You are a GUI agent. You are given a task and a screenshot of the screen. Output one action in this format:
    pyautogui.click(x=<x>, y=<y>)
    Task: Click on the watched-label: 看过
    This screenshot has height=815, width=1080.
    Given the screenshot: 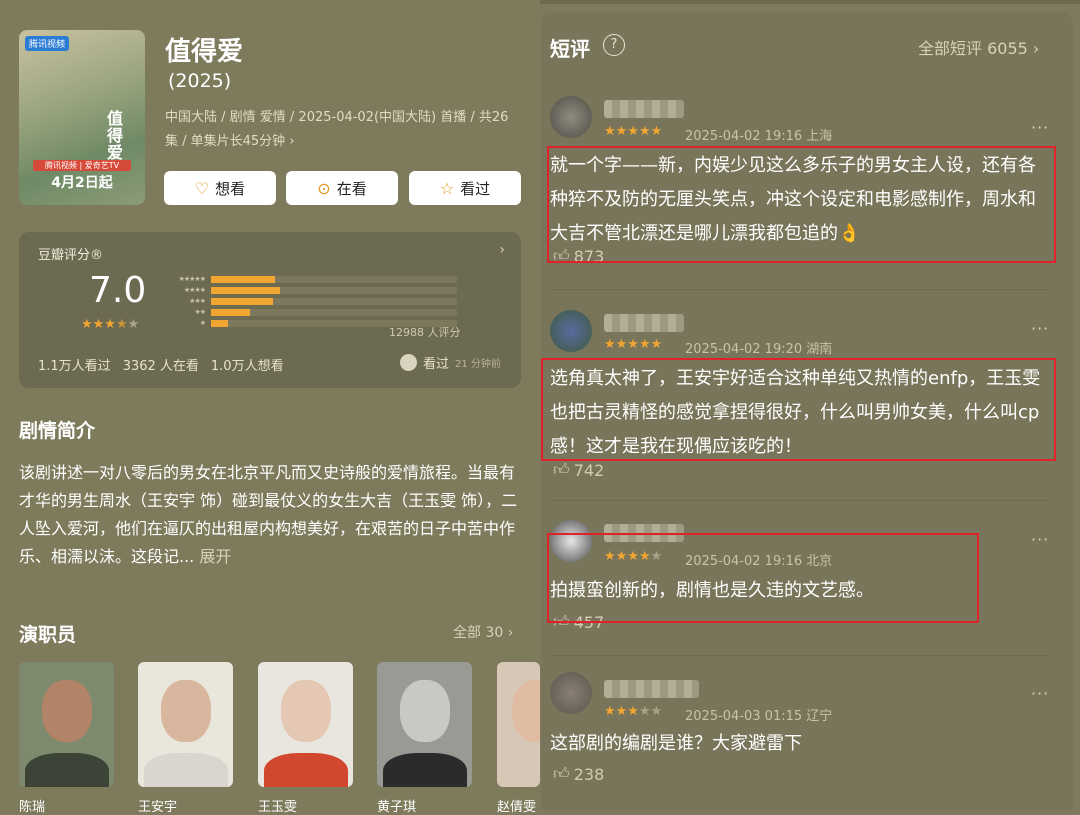 What is the action you would take?
    pyautogui.click(x=475, y=188)
    